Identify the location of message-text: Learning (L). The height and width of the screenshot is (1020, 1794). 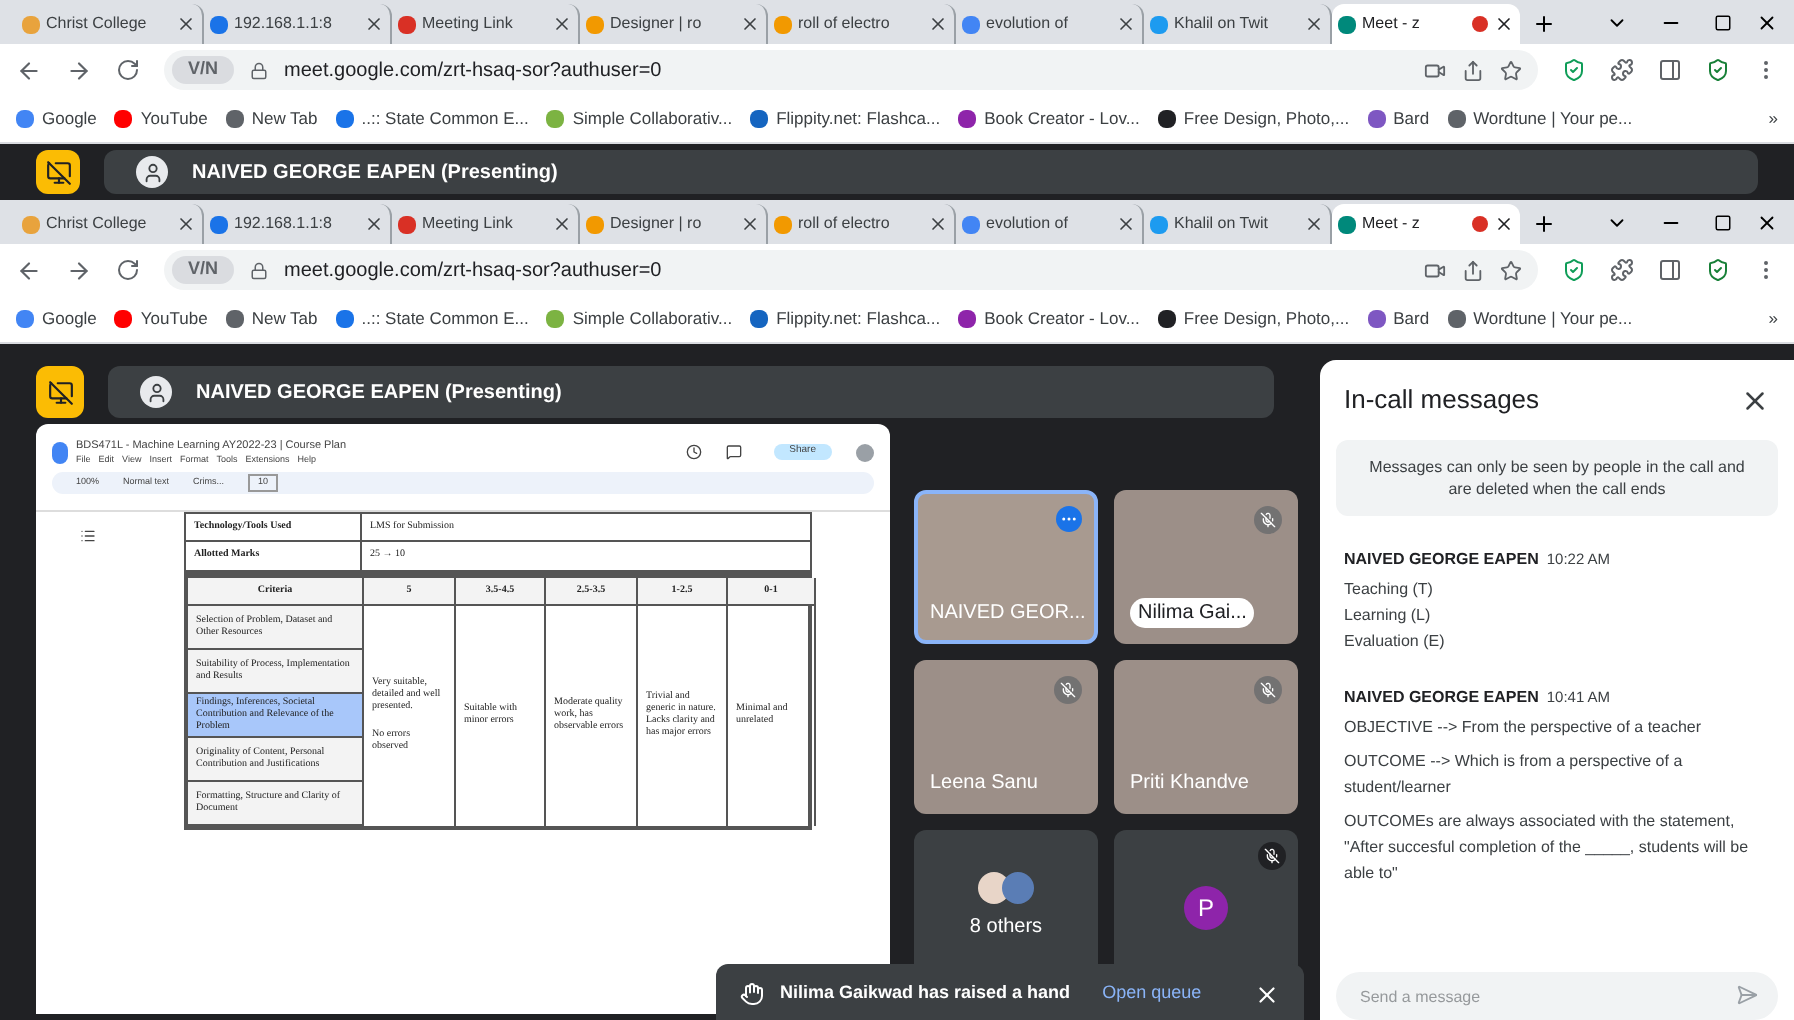
(1388, 616).